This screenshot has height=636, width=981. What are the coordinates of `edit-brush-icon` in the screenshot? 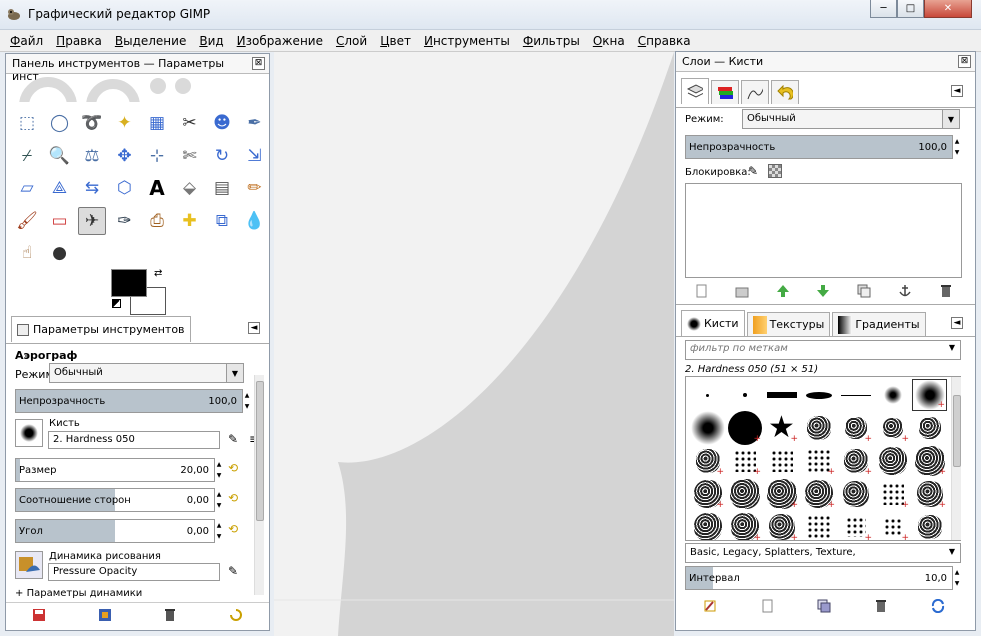 It's located at (710, 606).